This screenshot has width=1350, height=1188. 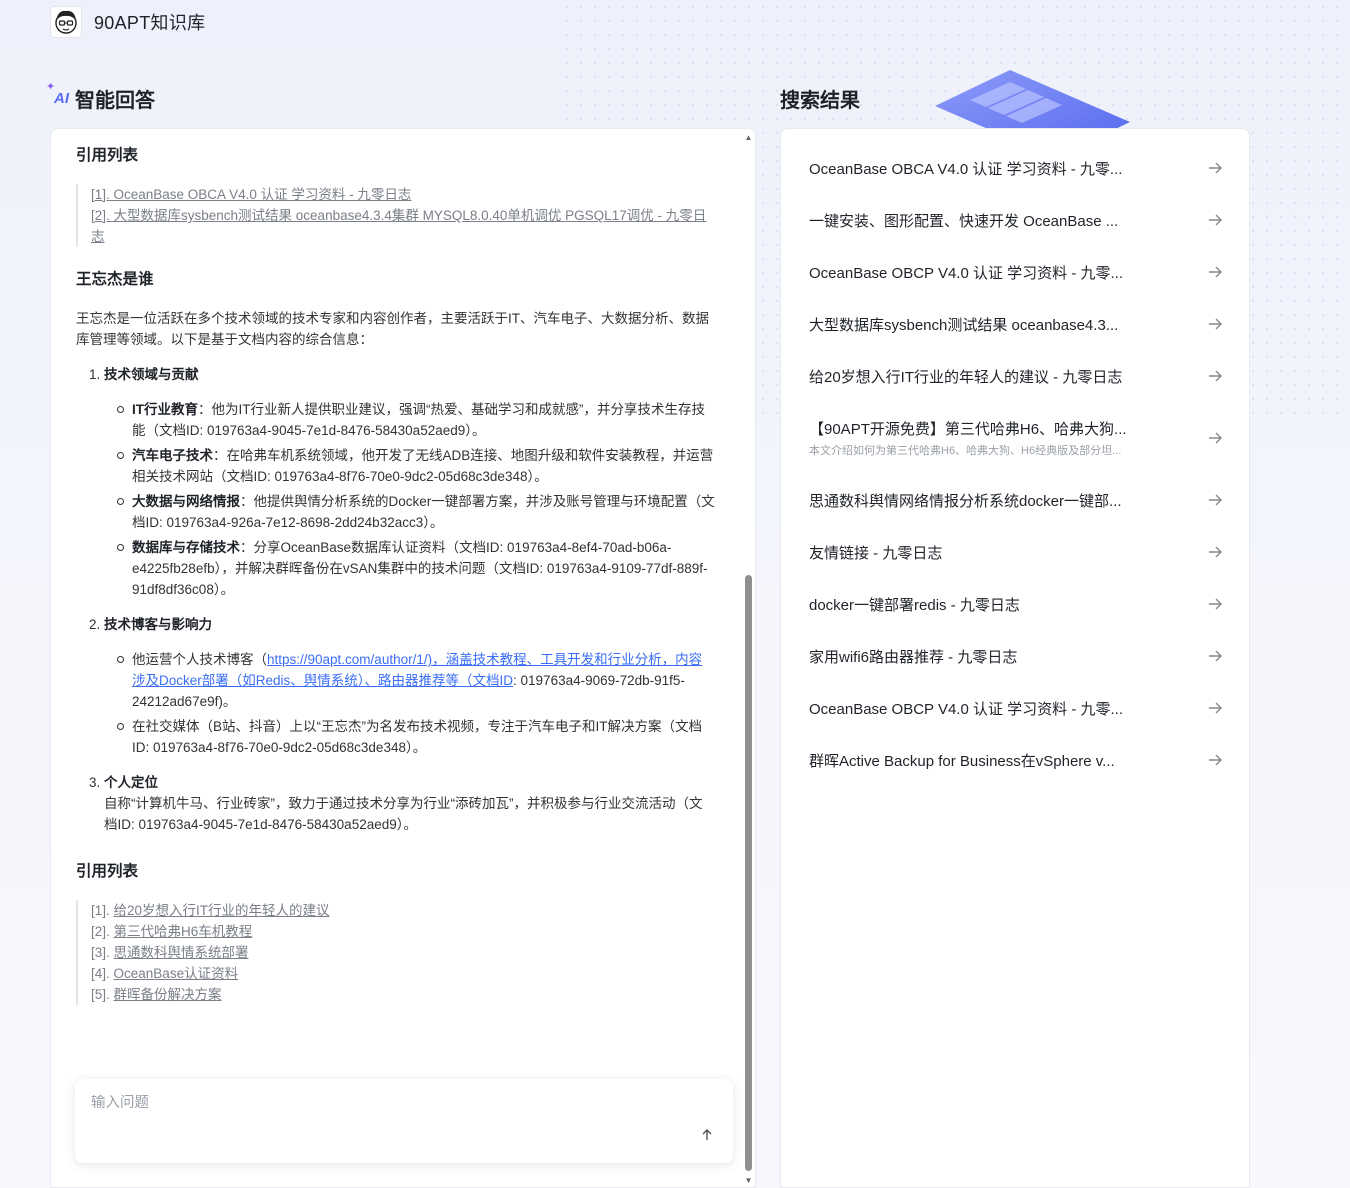 What do you see at coordinates (403, 994) in the screenshot?
I see `citation-item: [5]. 群晖备份解决方案` at bounding box center [403, 994].